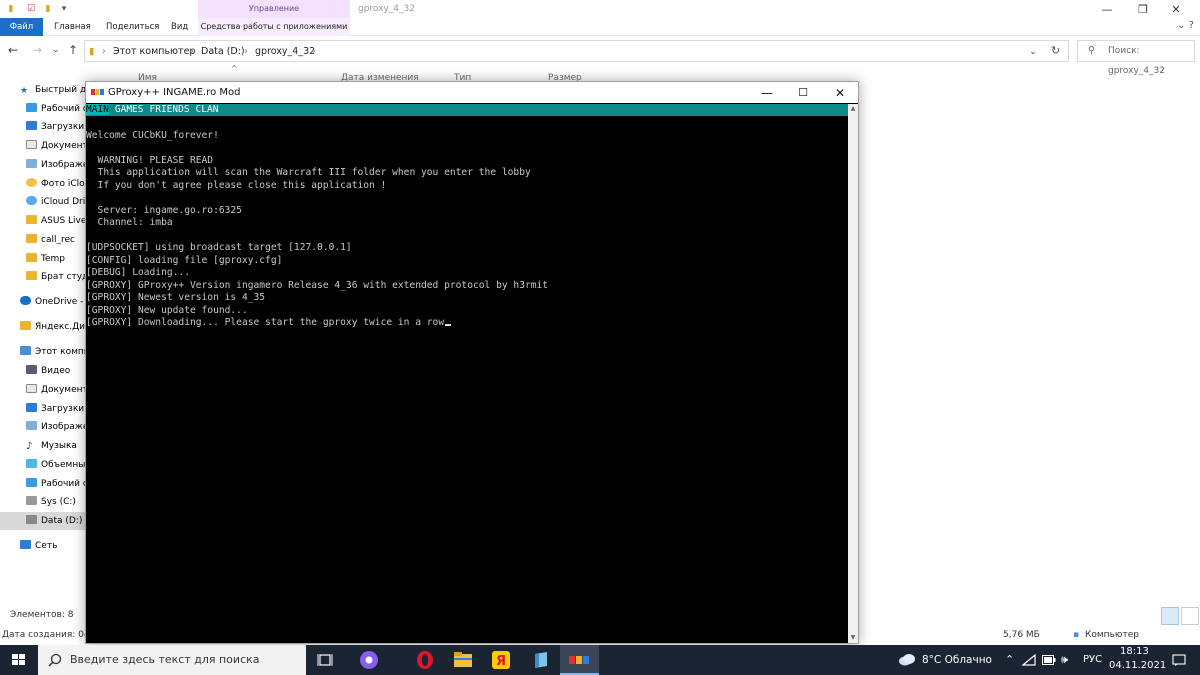  I want to click on sidebar-item-downloads-pc: Загрузки, so click(45, 409).